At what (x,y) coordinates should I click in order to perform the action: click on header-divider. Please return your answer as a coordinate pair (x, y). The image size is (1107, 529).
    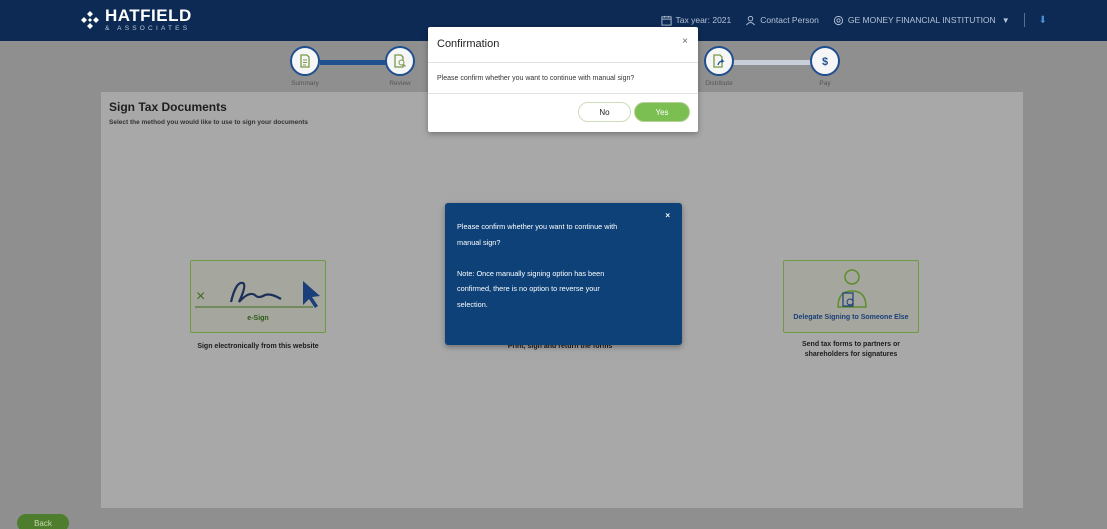
    Looking at the image, I should click on (1024, 20).